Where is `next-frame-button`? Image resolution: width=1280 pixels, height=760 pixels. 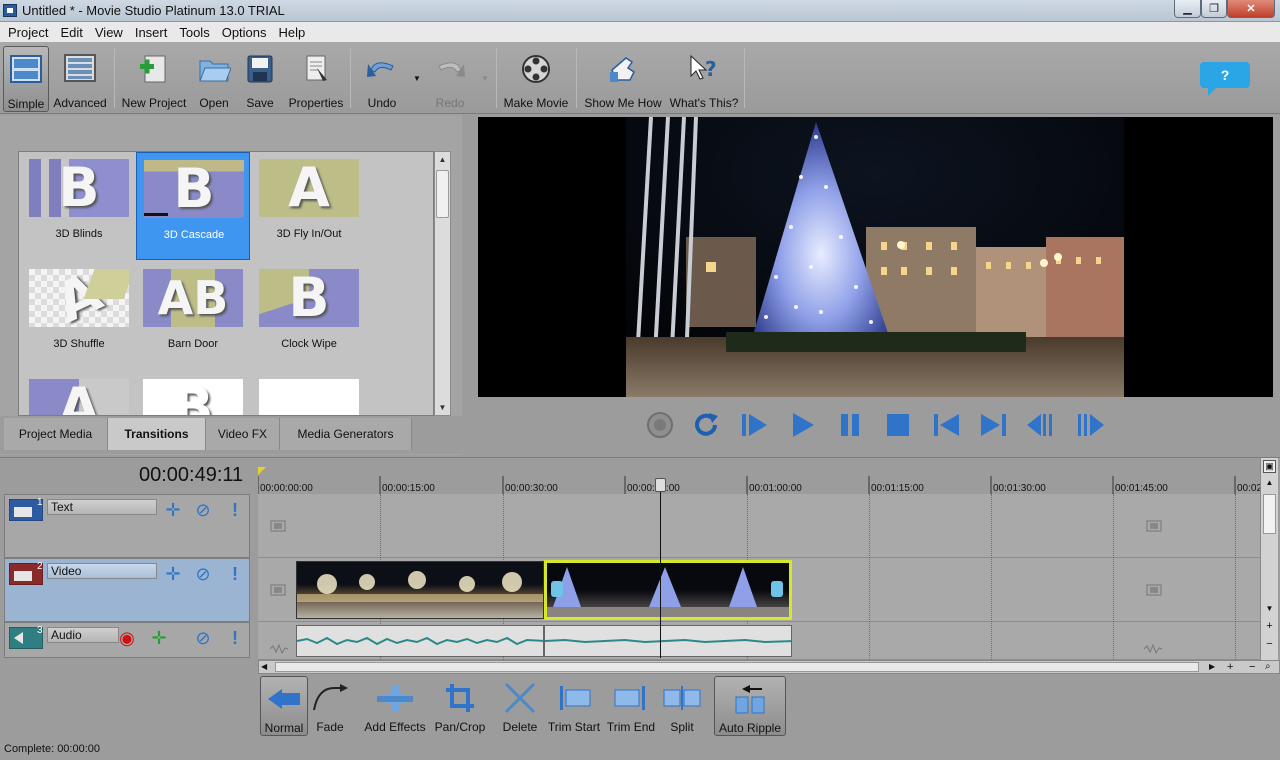
next-frame-button is located at coordinates (1090, 425).